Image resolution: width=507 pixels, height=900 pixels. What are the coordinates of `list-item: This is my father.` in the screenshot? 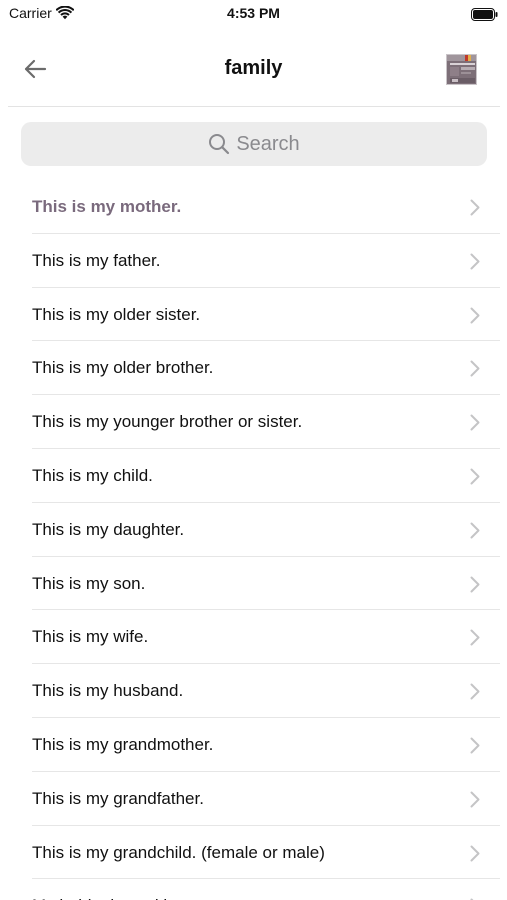 It's located at (253, 261).